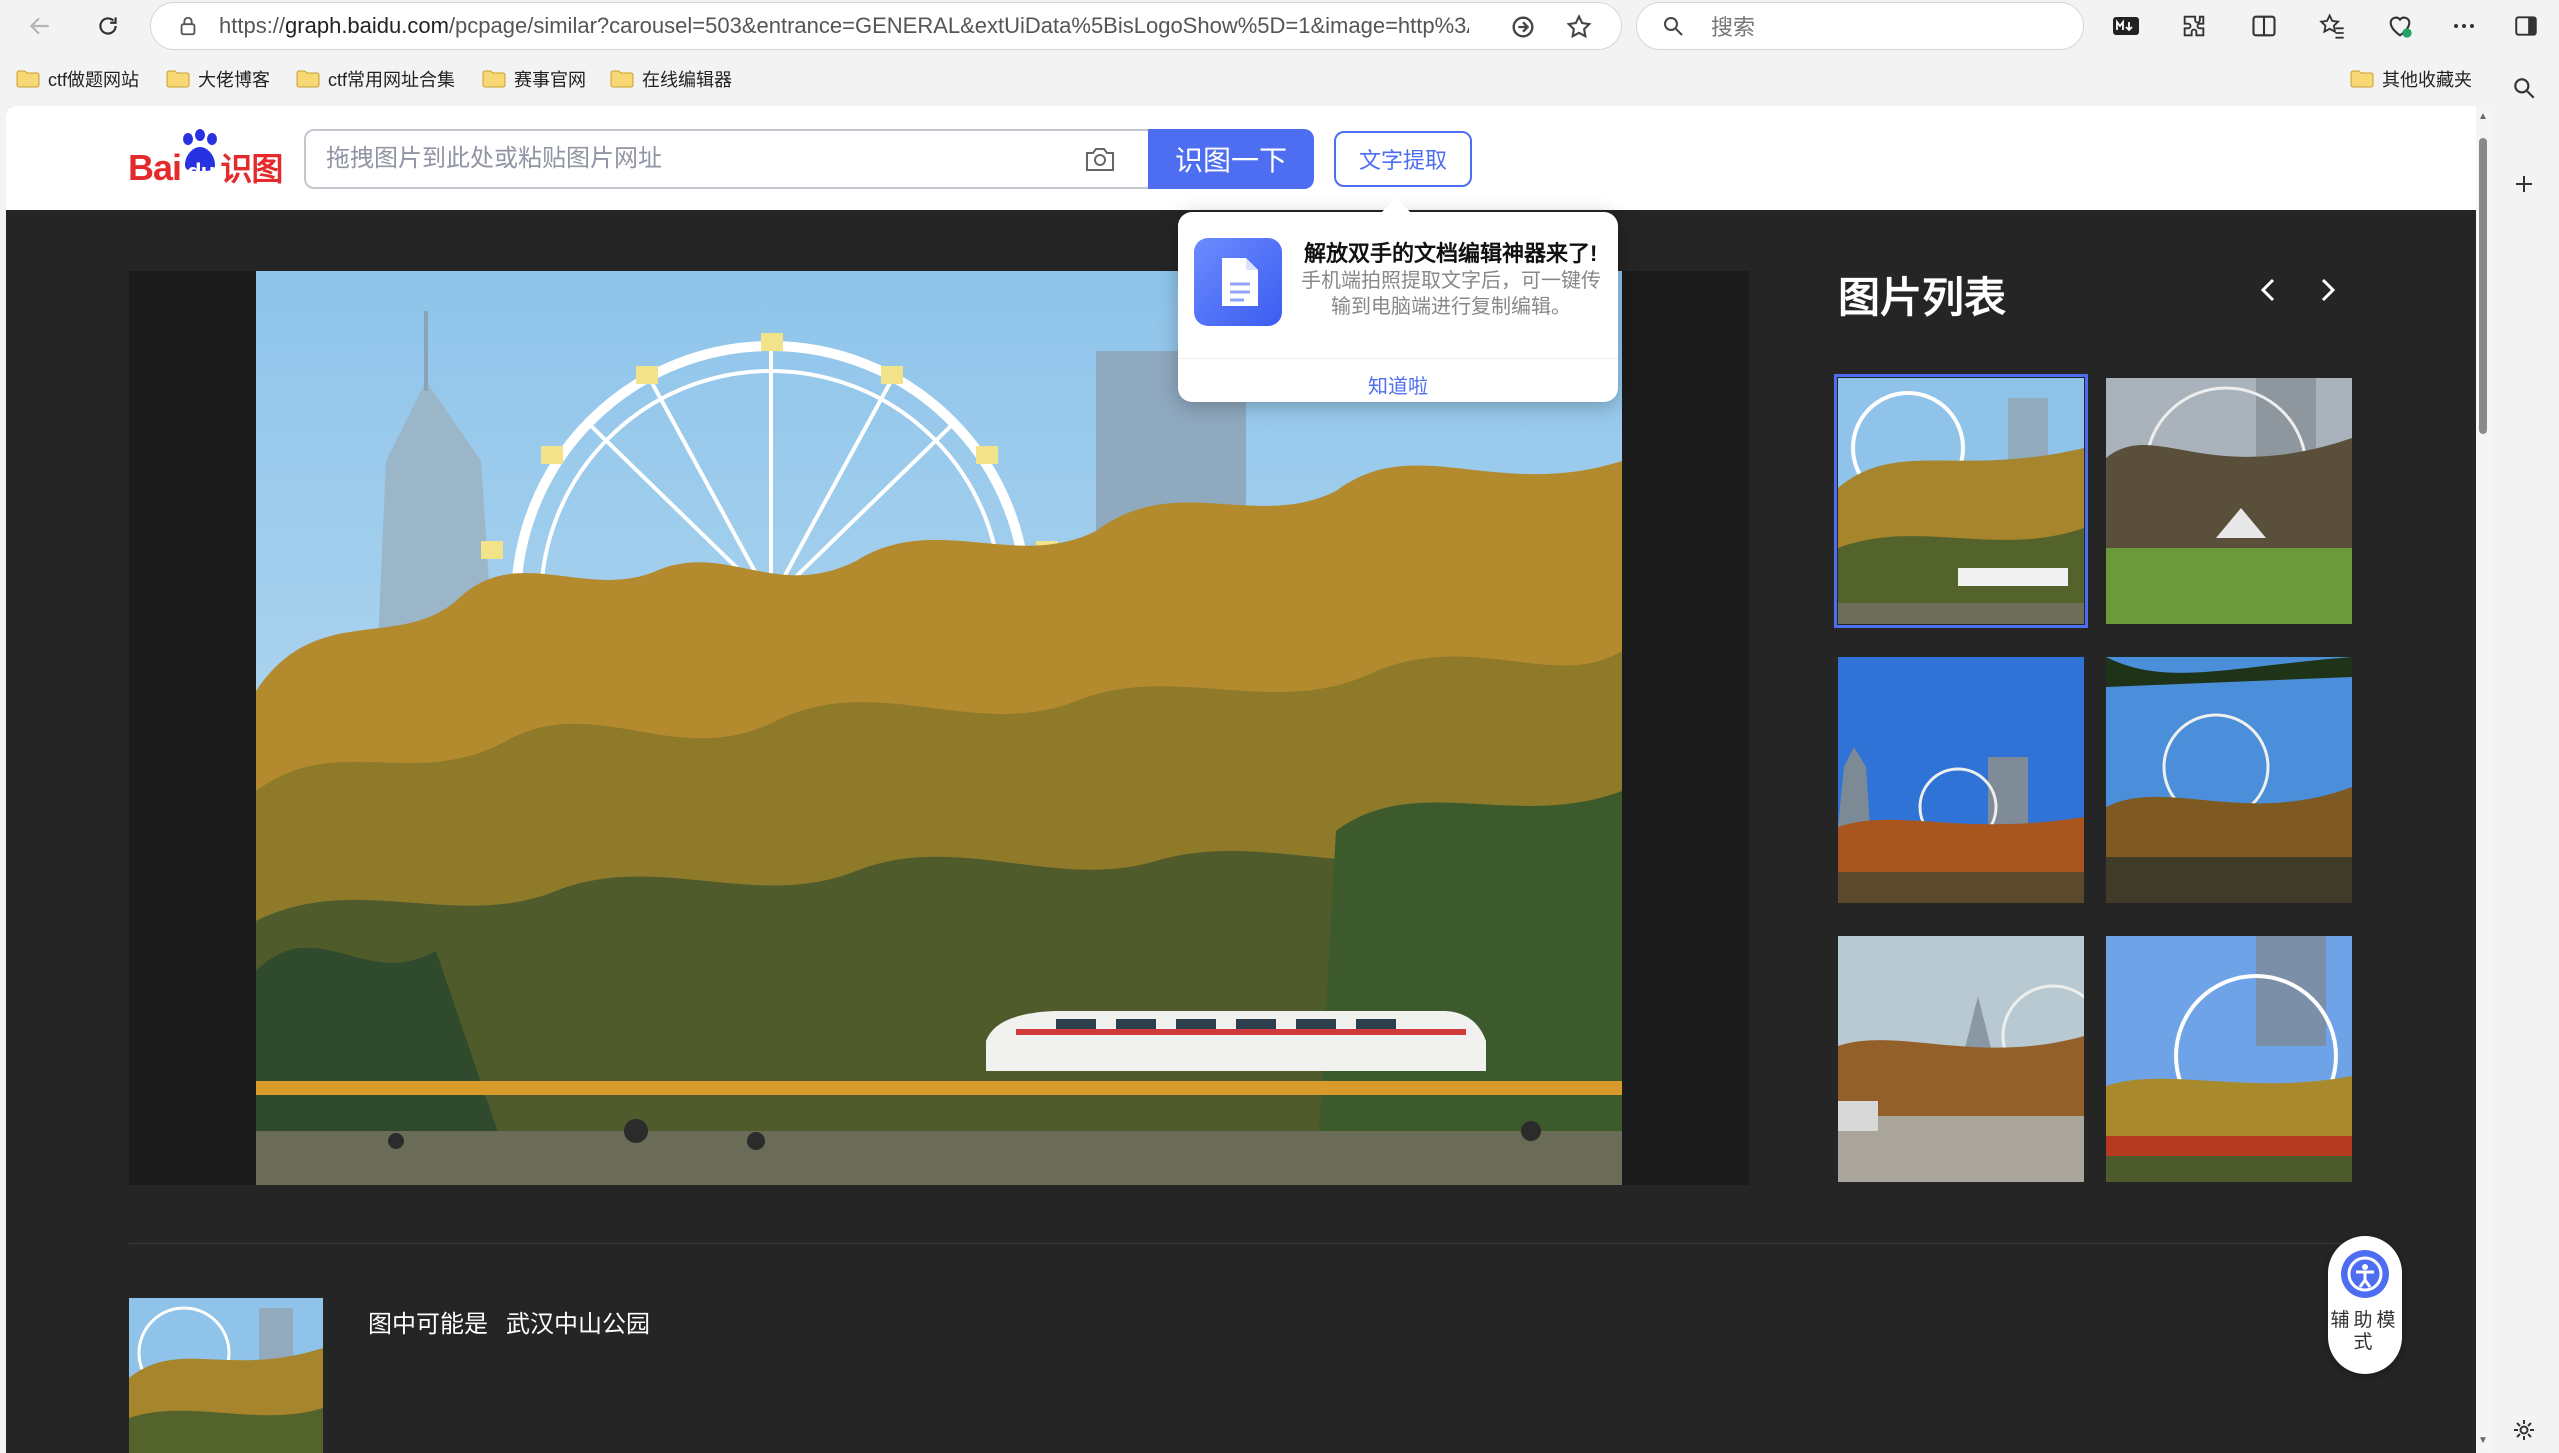 The image size is (2559, 1453). I want to click on accessibility-icon, so click(2365, 1274).